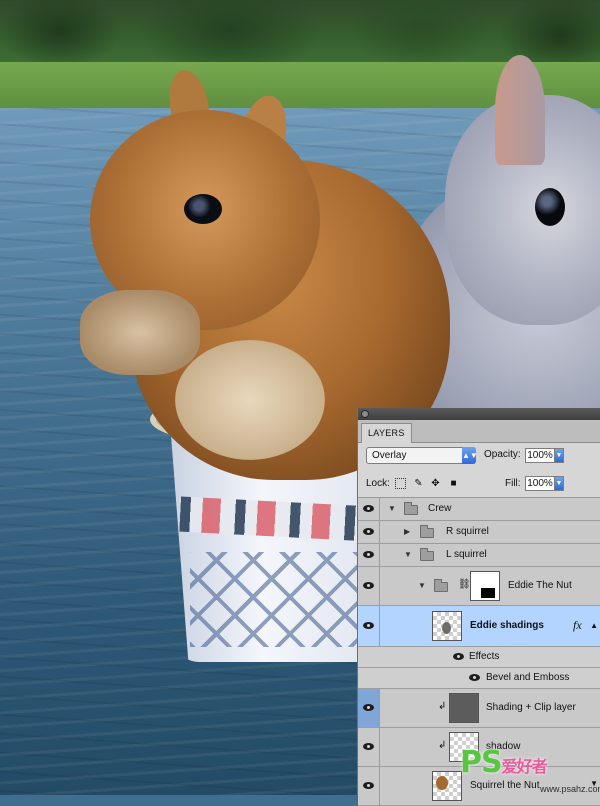 This screenshot has height=806, width=600. I want to click on effects-row: Effects, so click(479, 657).